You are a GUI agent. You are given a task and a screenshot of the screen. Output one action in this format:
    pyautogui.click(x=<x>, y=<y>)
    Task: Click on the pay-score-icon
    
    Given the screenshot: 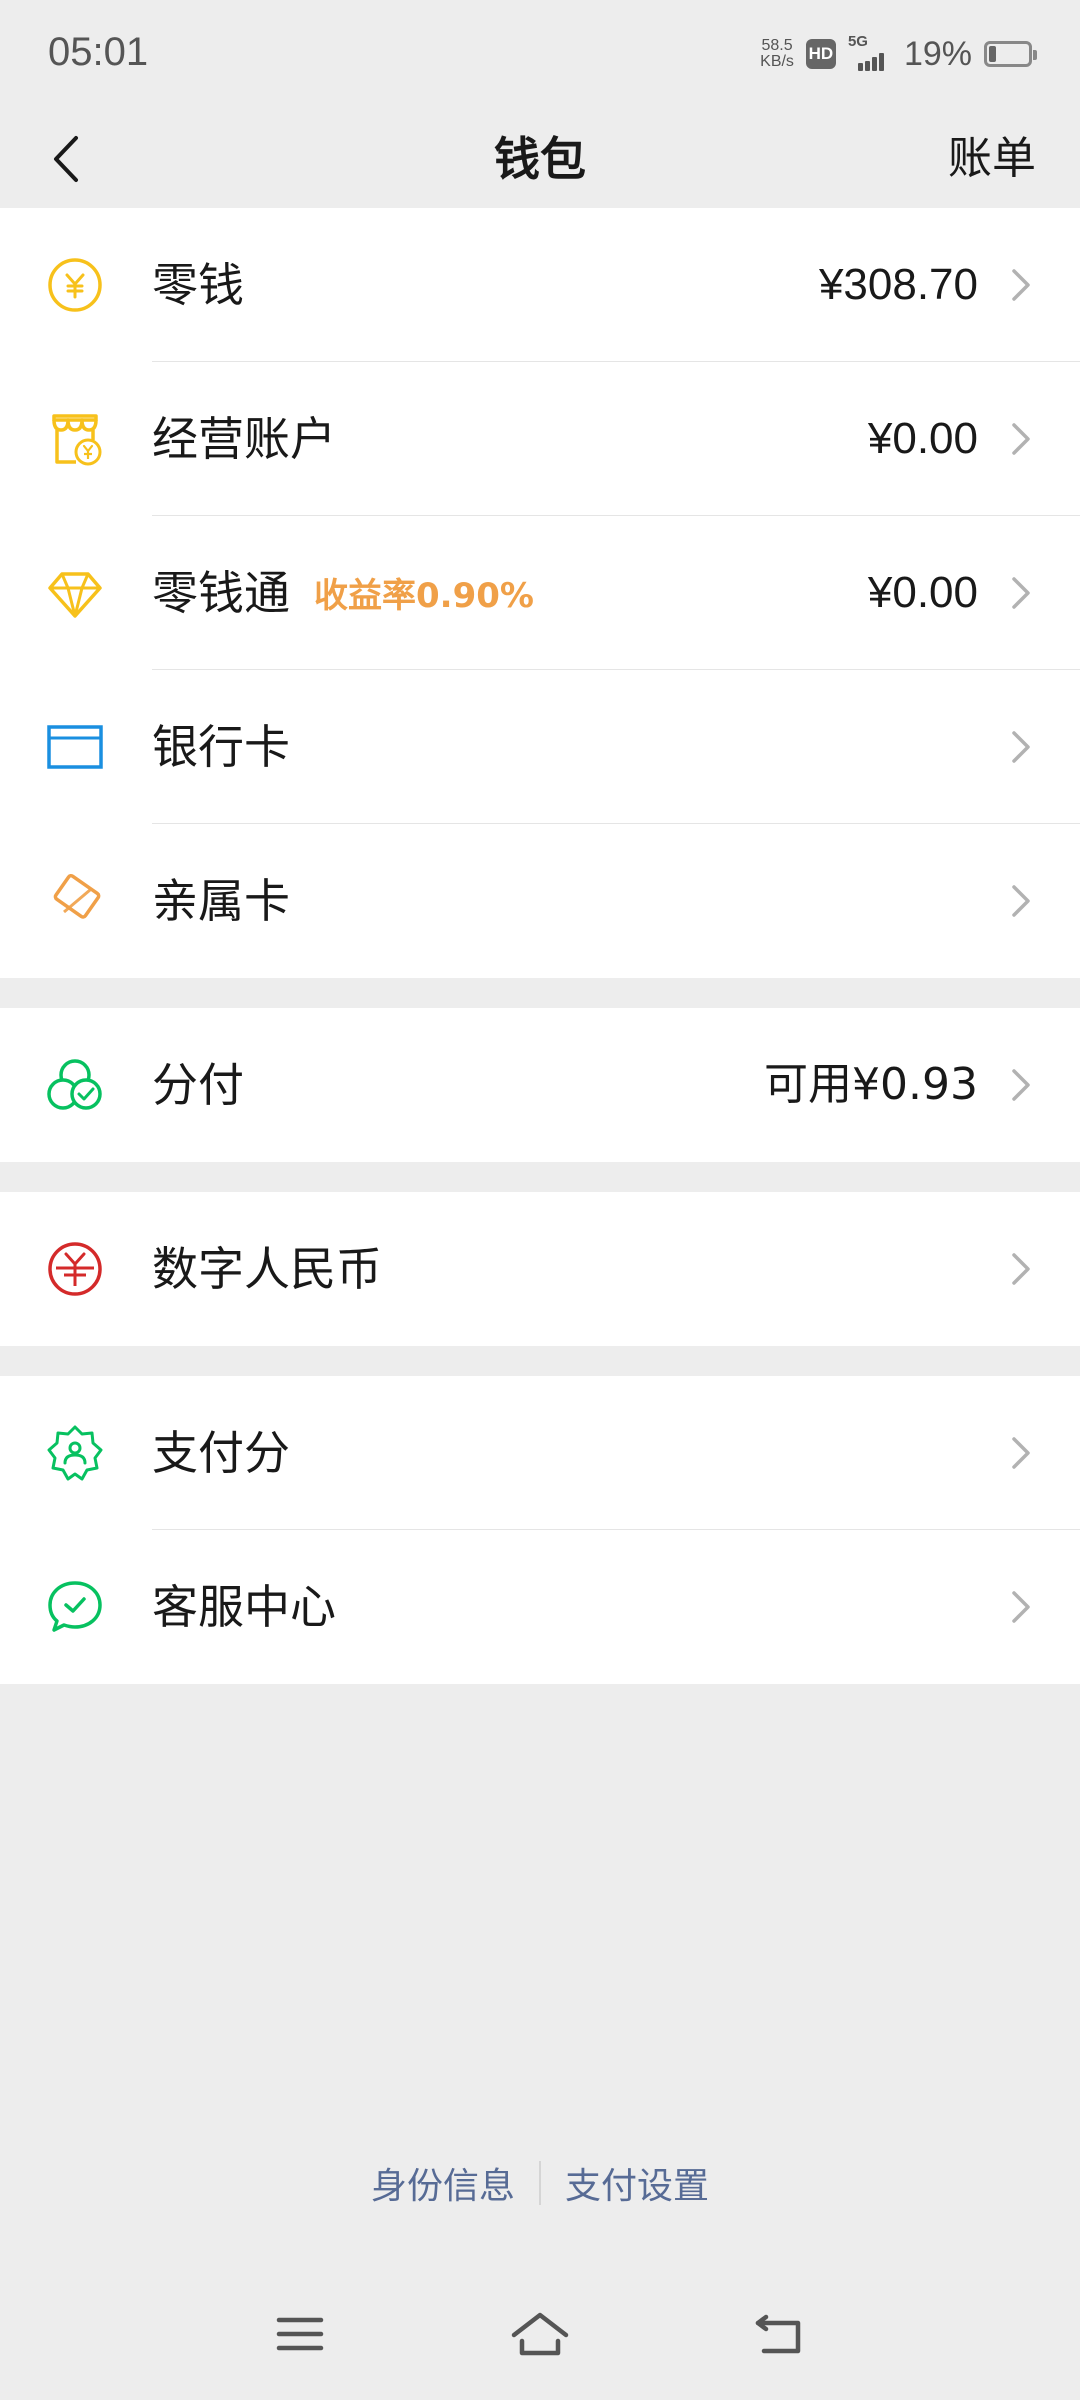 What is the action you would take?
    pyautogui.click(x=75, y=1453)
    